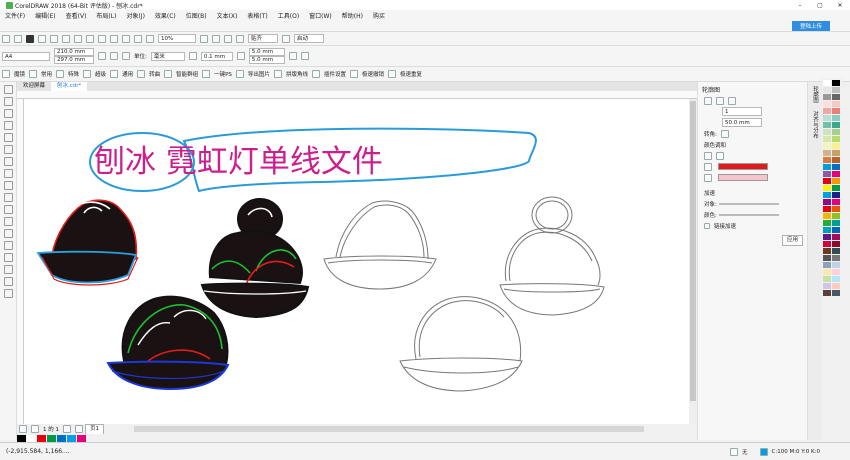 The width and height of the screenshot is (850, 460). What do you see at coordinates (357, 95) in the screenshot?
I see `horizontal-ruler` at bounding box center [357, 95].